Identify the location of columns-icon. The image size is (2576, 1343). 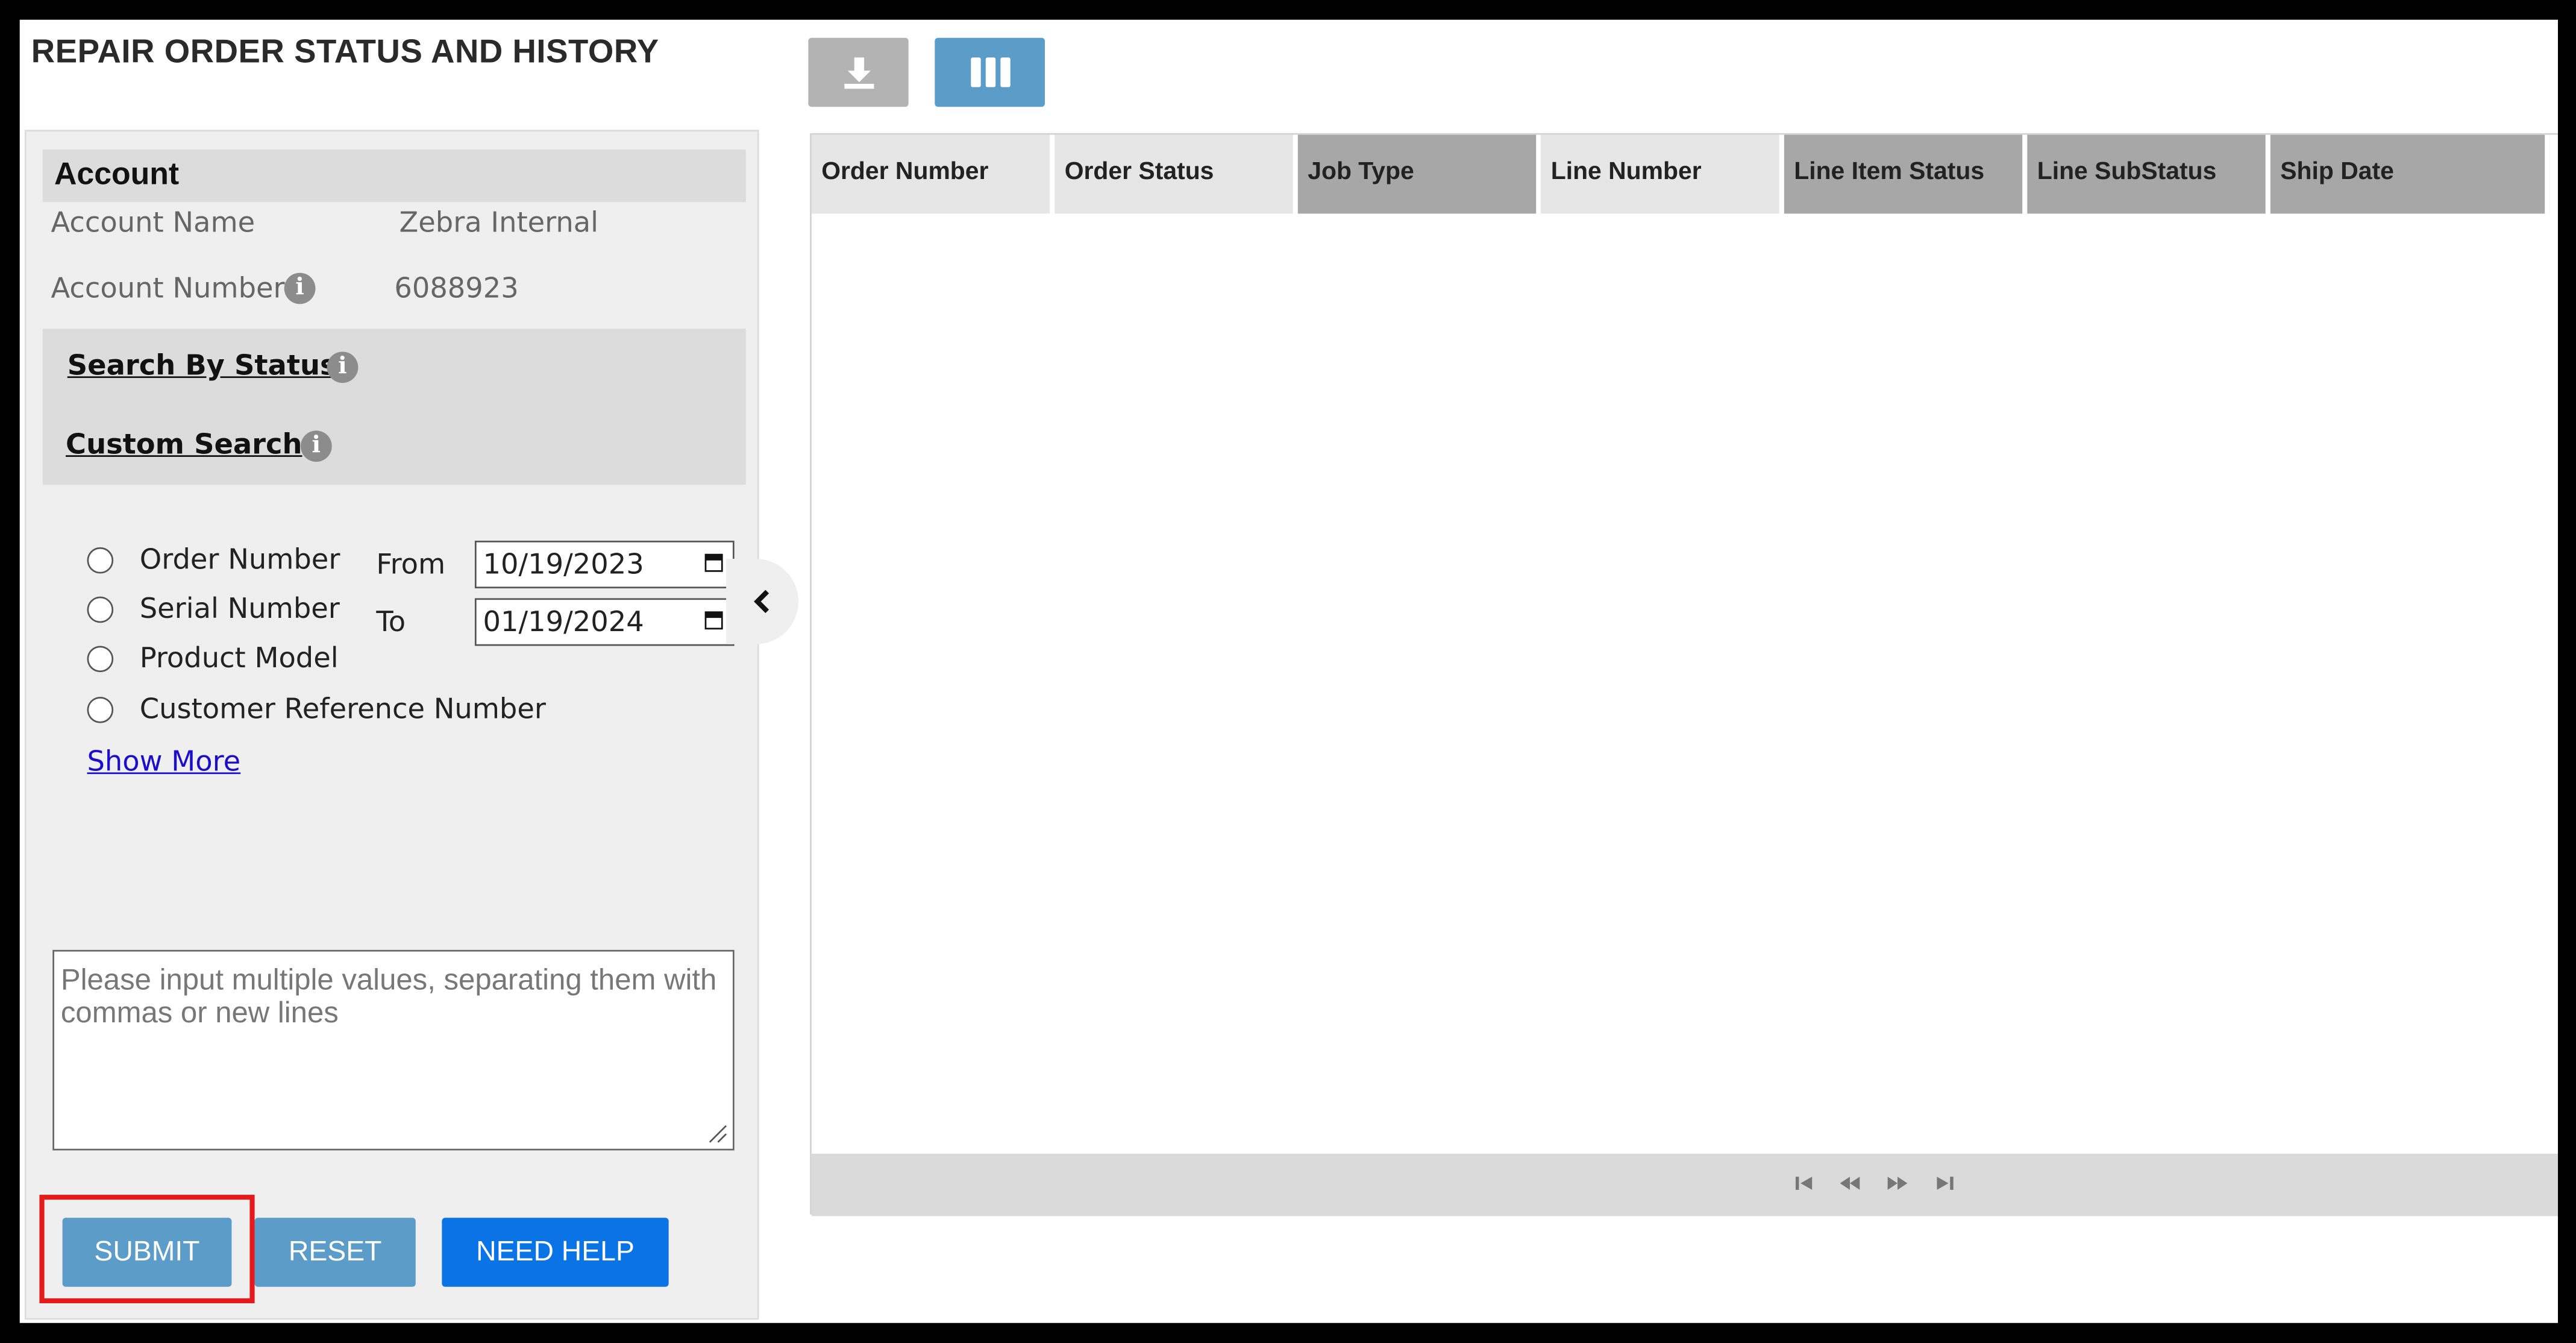
(990, 72).